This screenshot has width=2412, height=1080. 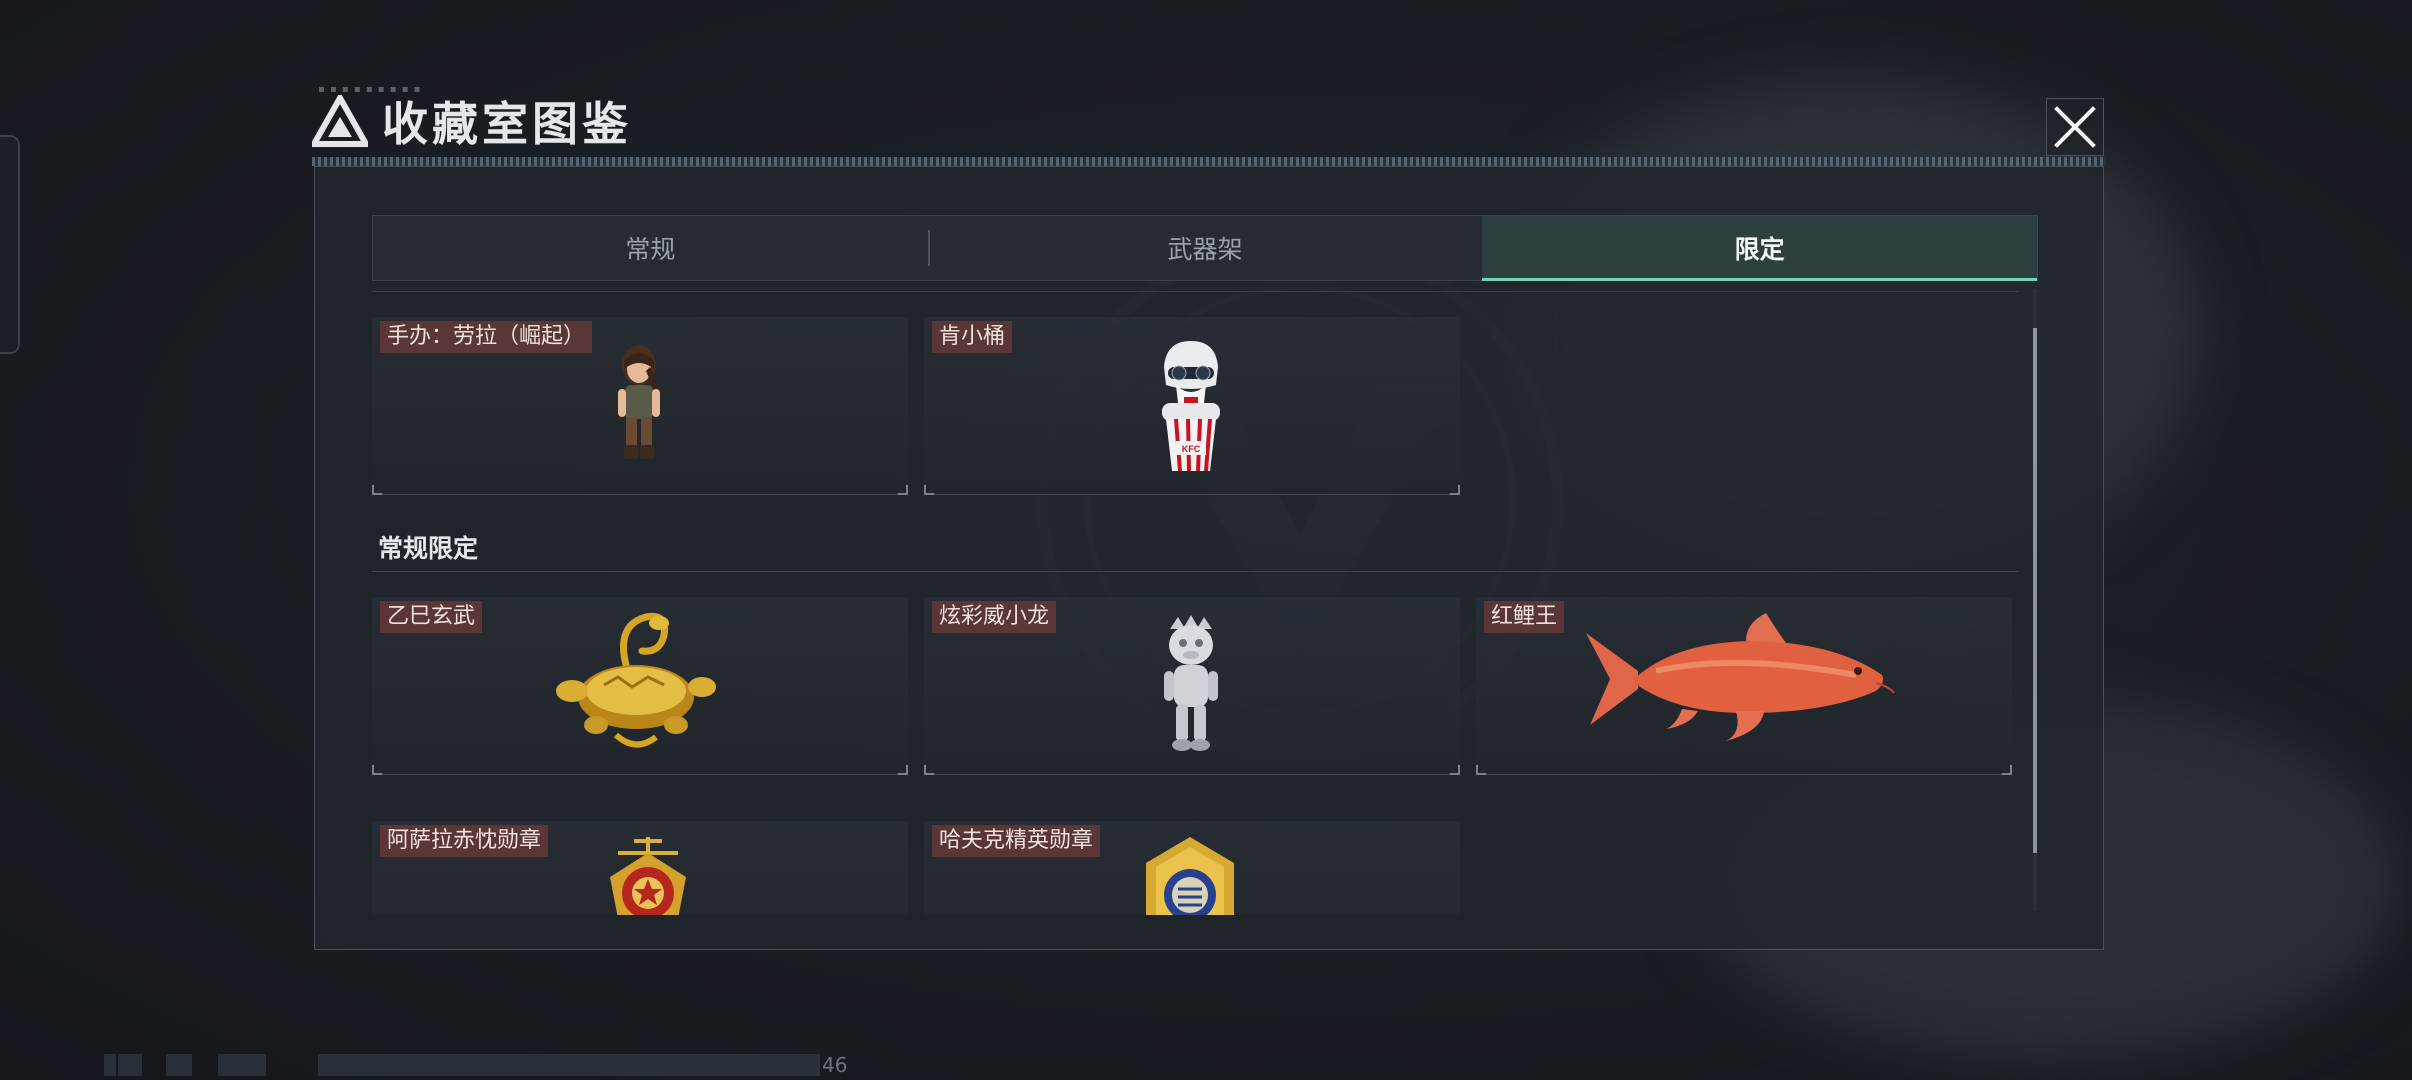 I want to click on tab-label: 武器架, so click(x=1205, y=249).